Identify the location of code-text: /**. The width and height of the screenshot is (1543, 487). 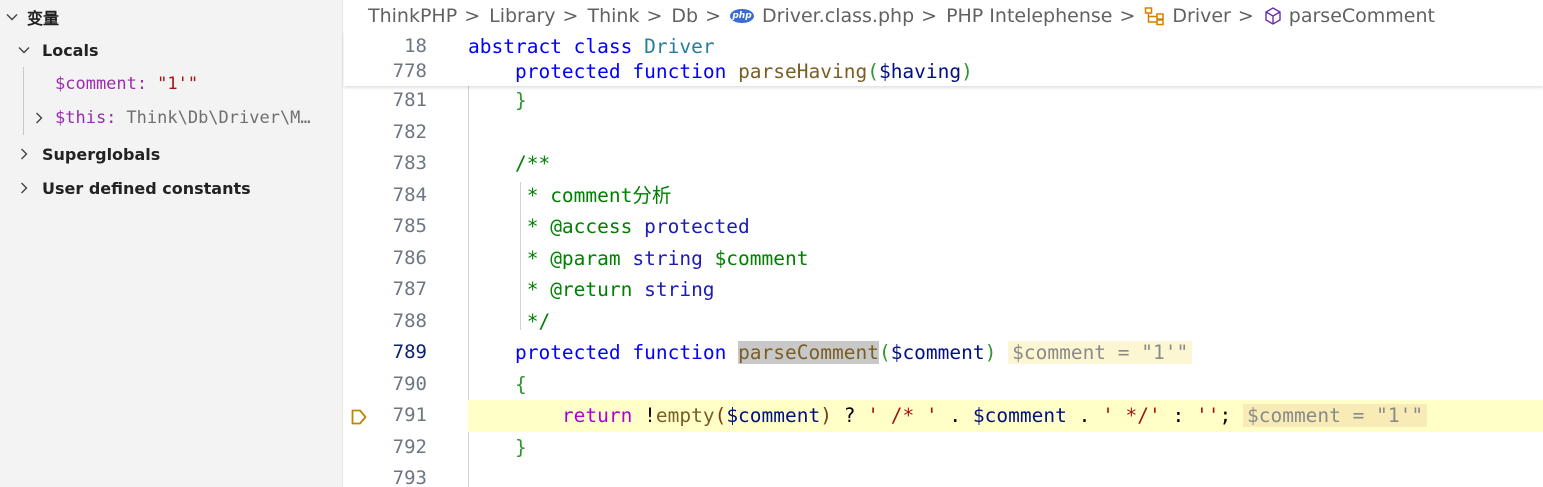
(532, 163).